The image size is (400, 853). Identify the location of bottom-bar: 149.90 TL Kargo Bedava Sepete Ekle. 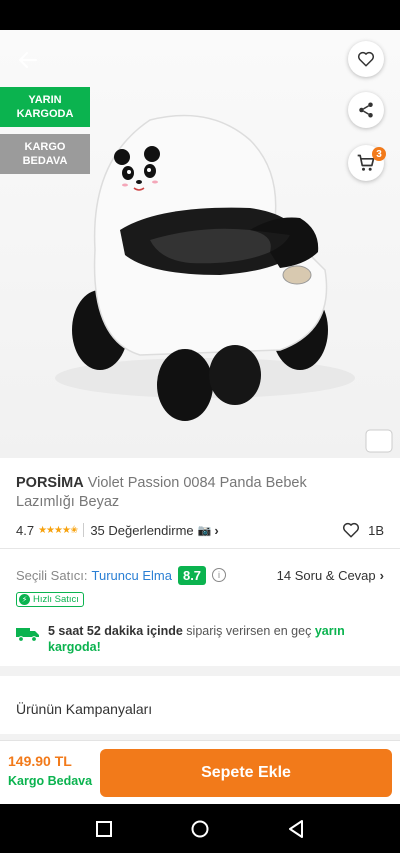
(200, 772).